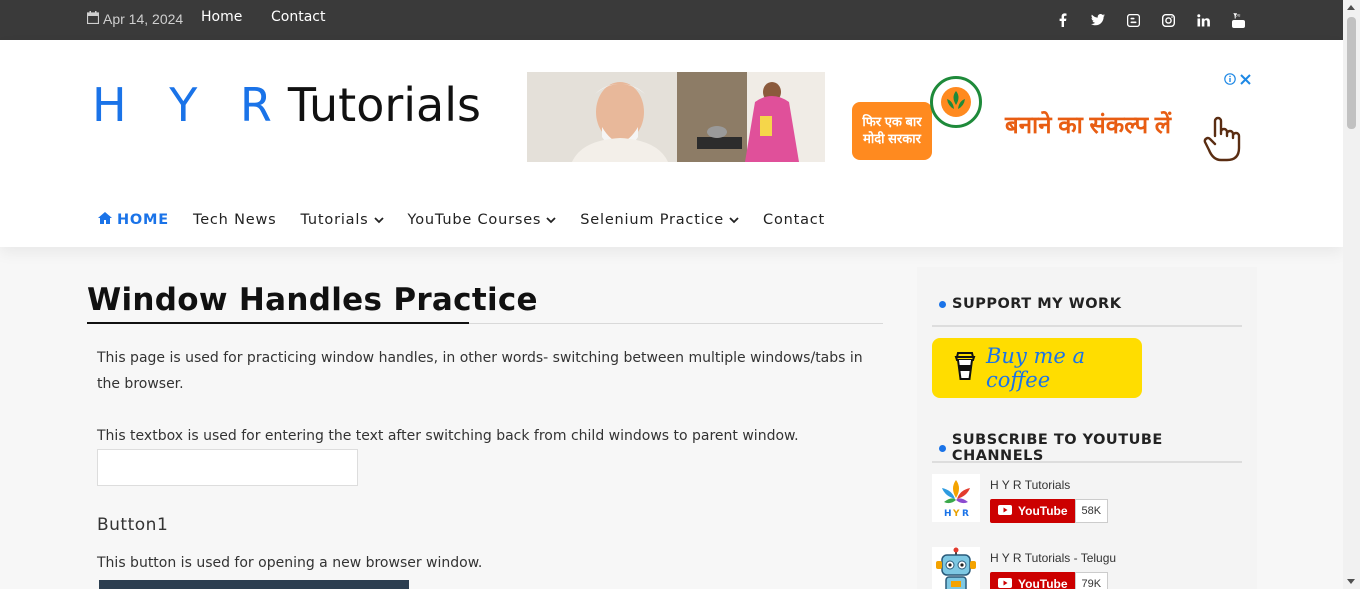  I want to click on scrollbar-thumb, so click(1351, 73).